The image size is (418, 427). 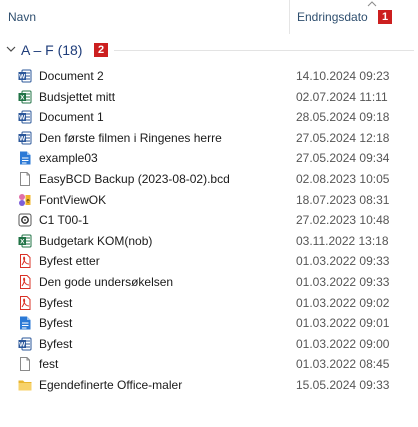 I want to click on file-date: 02.07.2024 11:11, so click(x=342, y=96).